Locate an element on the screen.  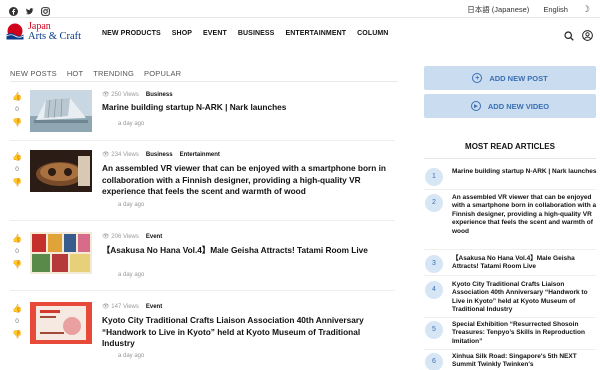
article-meta: 👁 147 Views Event is located at coordinates (132, 307).